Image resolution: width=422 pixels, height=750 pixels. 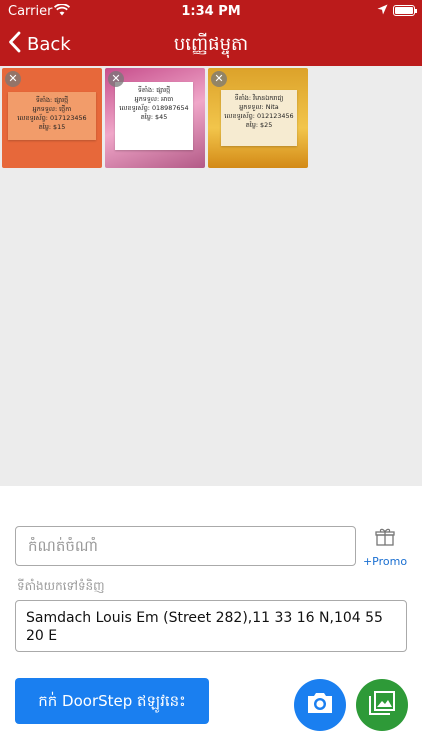 I want to click on photo-line: អ្នកទទួល: ថ្ញើកា, so click(x=52, y=109).